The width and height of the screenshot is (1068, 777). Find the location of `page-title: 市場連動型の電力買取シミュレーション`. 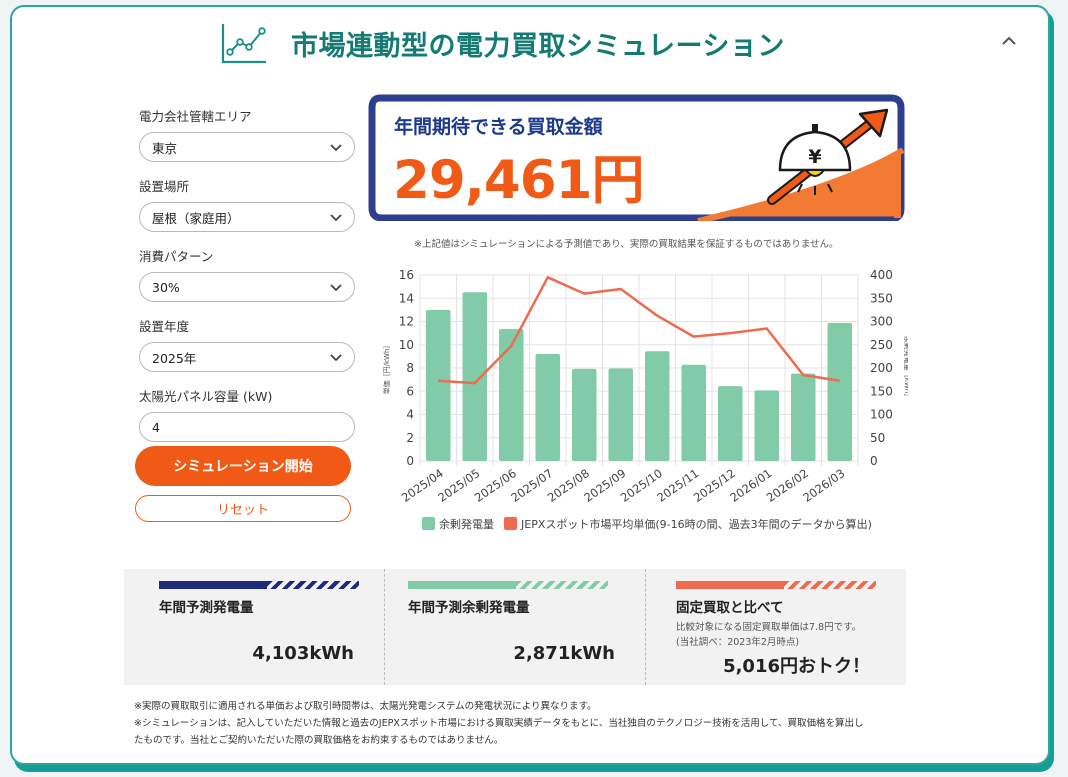

page-title: 市場連動型の電力買取シミュレーション is located at coordinates (538, 46).